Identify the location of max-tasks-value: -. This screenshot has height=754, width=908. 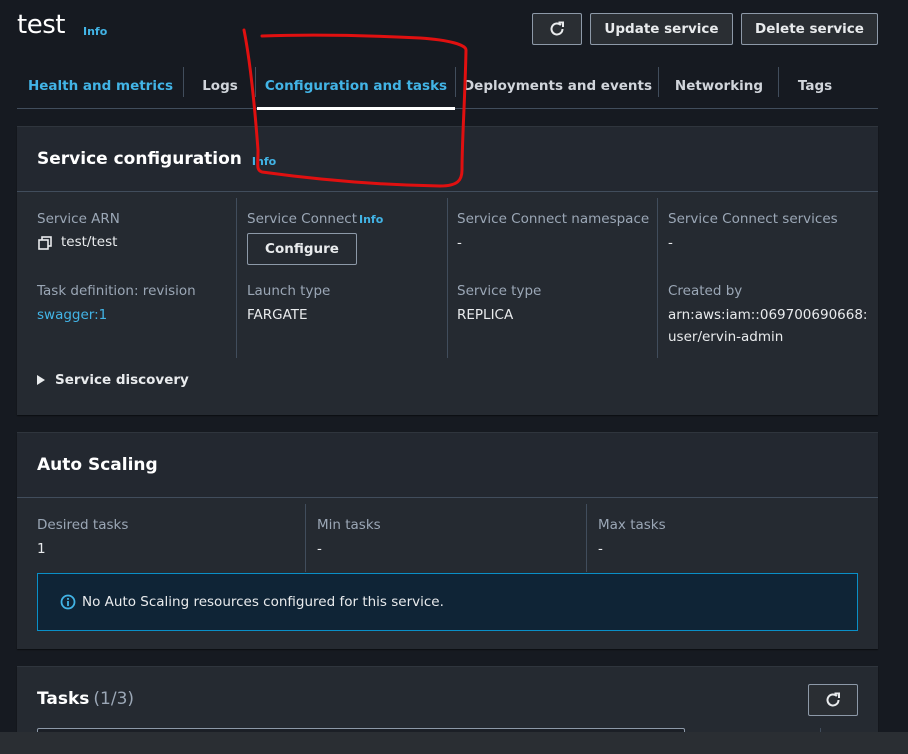
(600, 549).